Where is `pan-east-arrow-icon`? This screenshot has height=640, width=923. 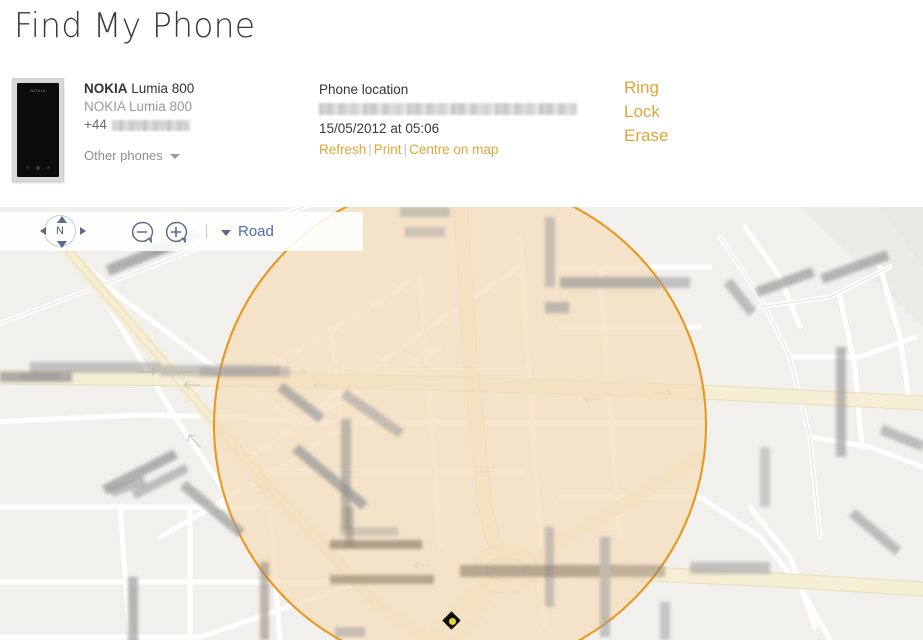
pan-east-arrow-icon is located at coordinates (83, 230).